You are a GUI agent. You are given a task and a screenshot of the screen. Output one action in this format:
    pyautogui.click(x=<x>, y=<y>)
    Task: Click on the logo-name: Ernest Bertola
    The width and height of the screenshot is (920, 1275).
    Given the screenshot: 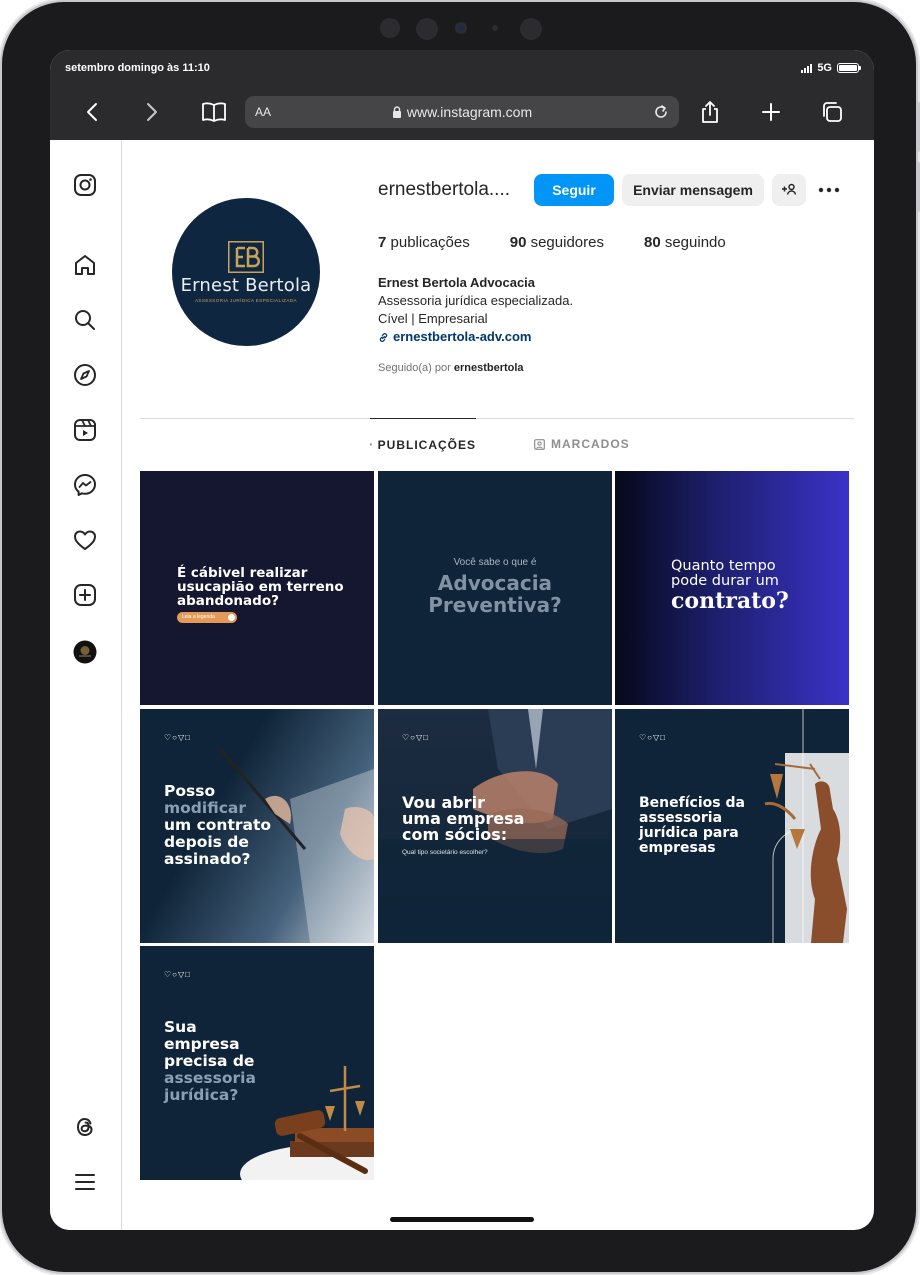 What is the action you would take?
    pyautogui.click(x=246, y=285)
    